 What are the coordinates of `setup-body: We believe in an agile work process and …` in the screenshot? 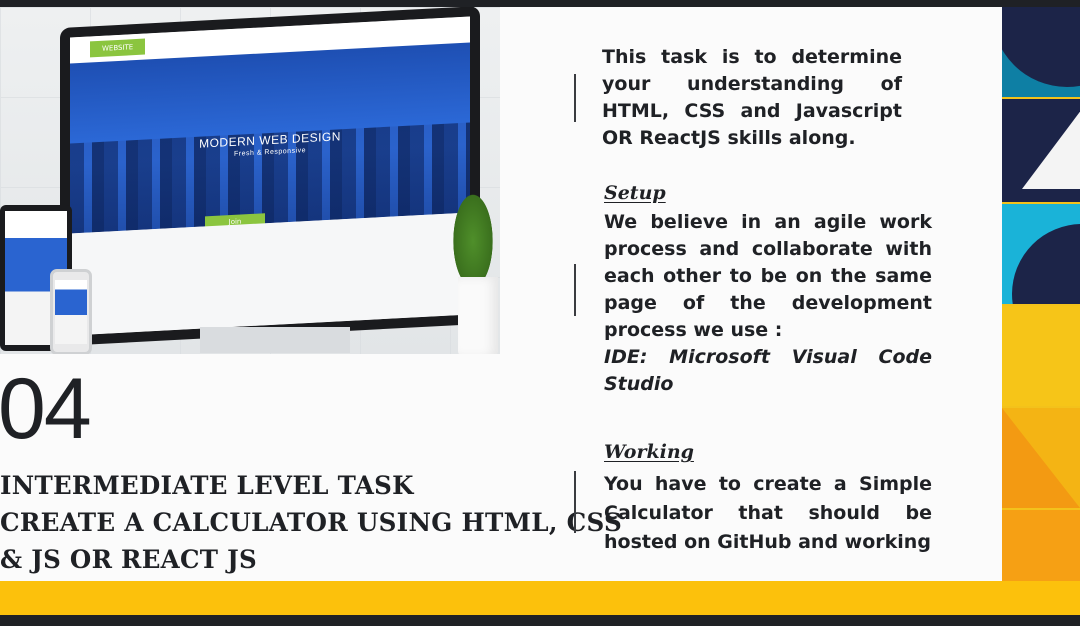 It's located at (768, 276).